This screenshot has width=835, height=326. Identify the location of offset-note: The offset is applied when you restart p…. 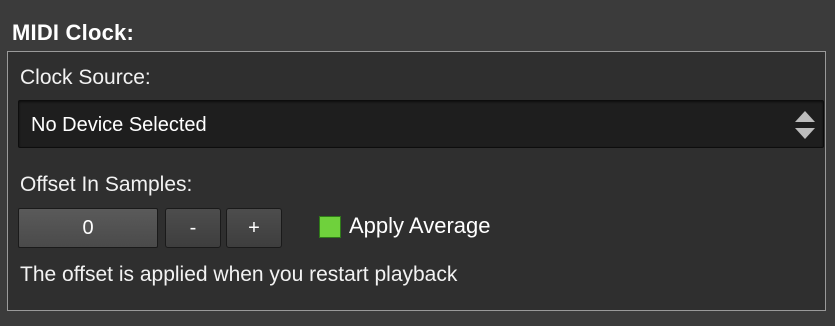
(239, 274).